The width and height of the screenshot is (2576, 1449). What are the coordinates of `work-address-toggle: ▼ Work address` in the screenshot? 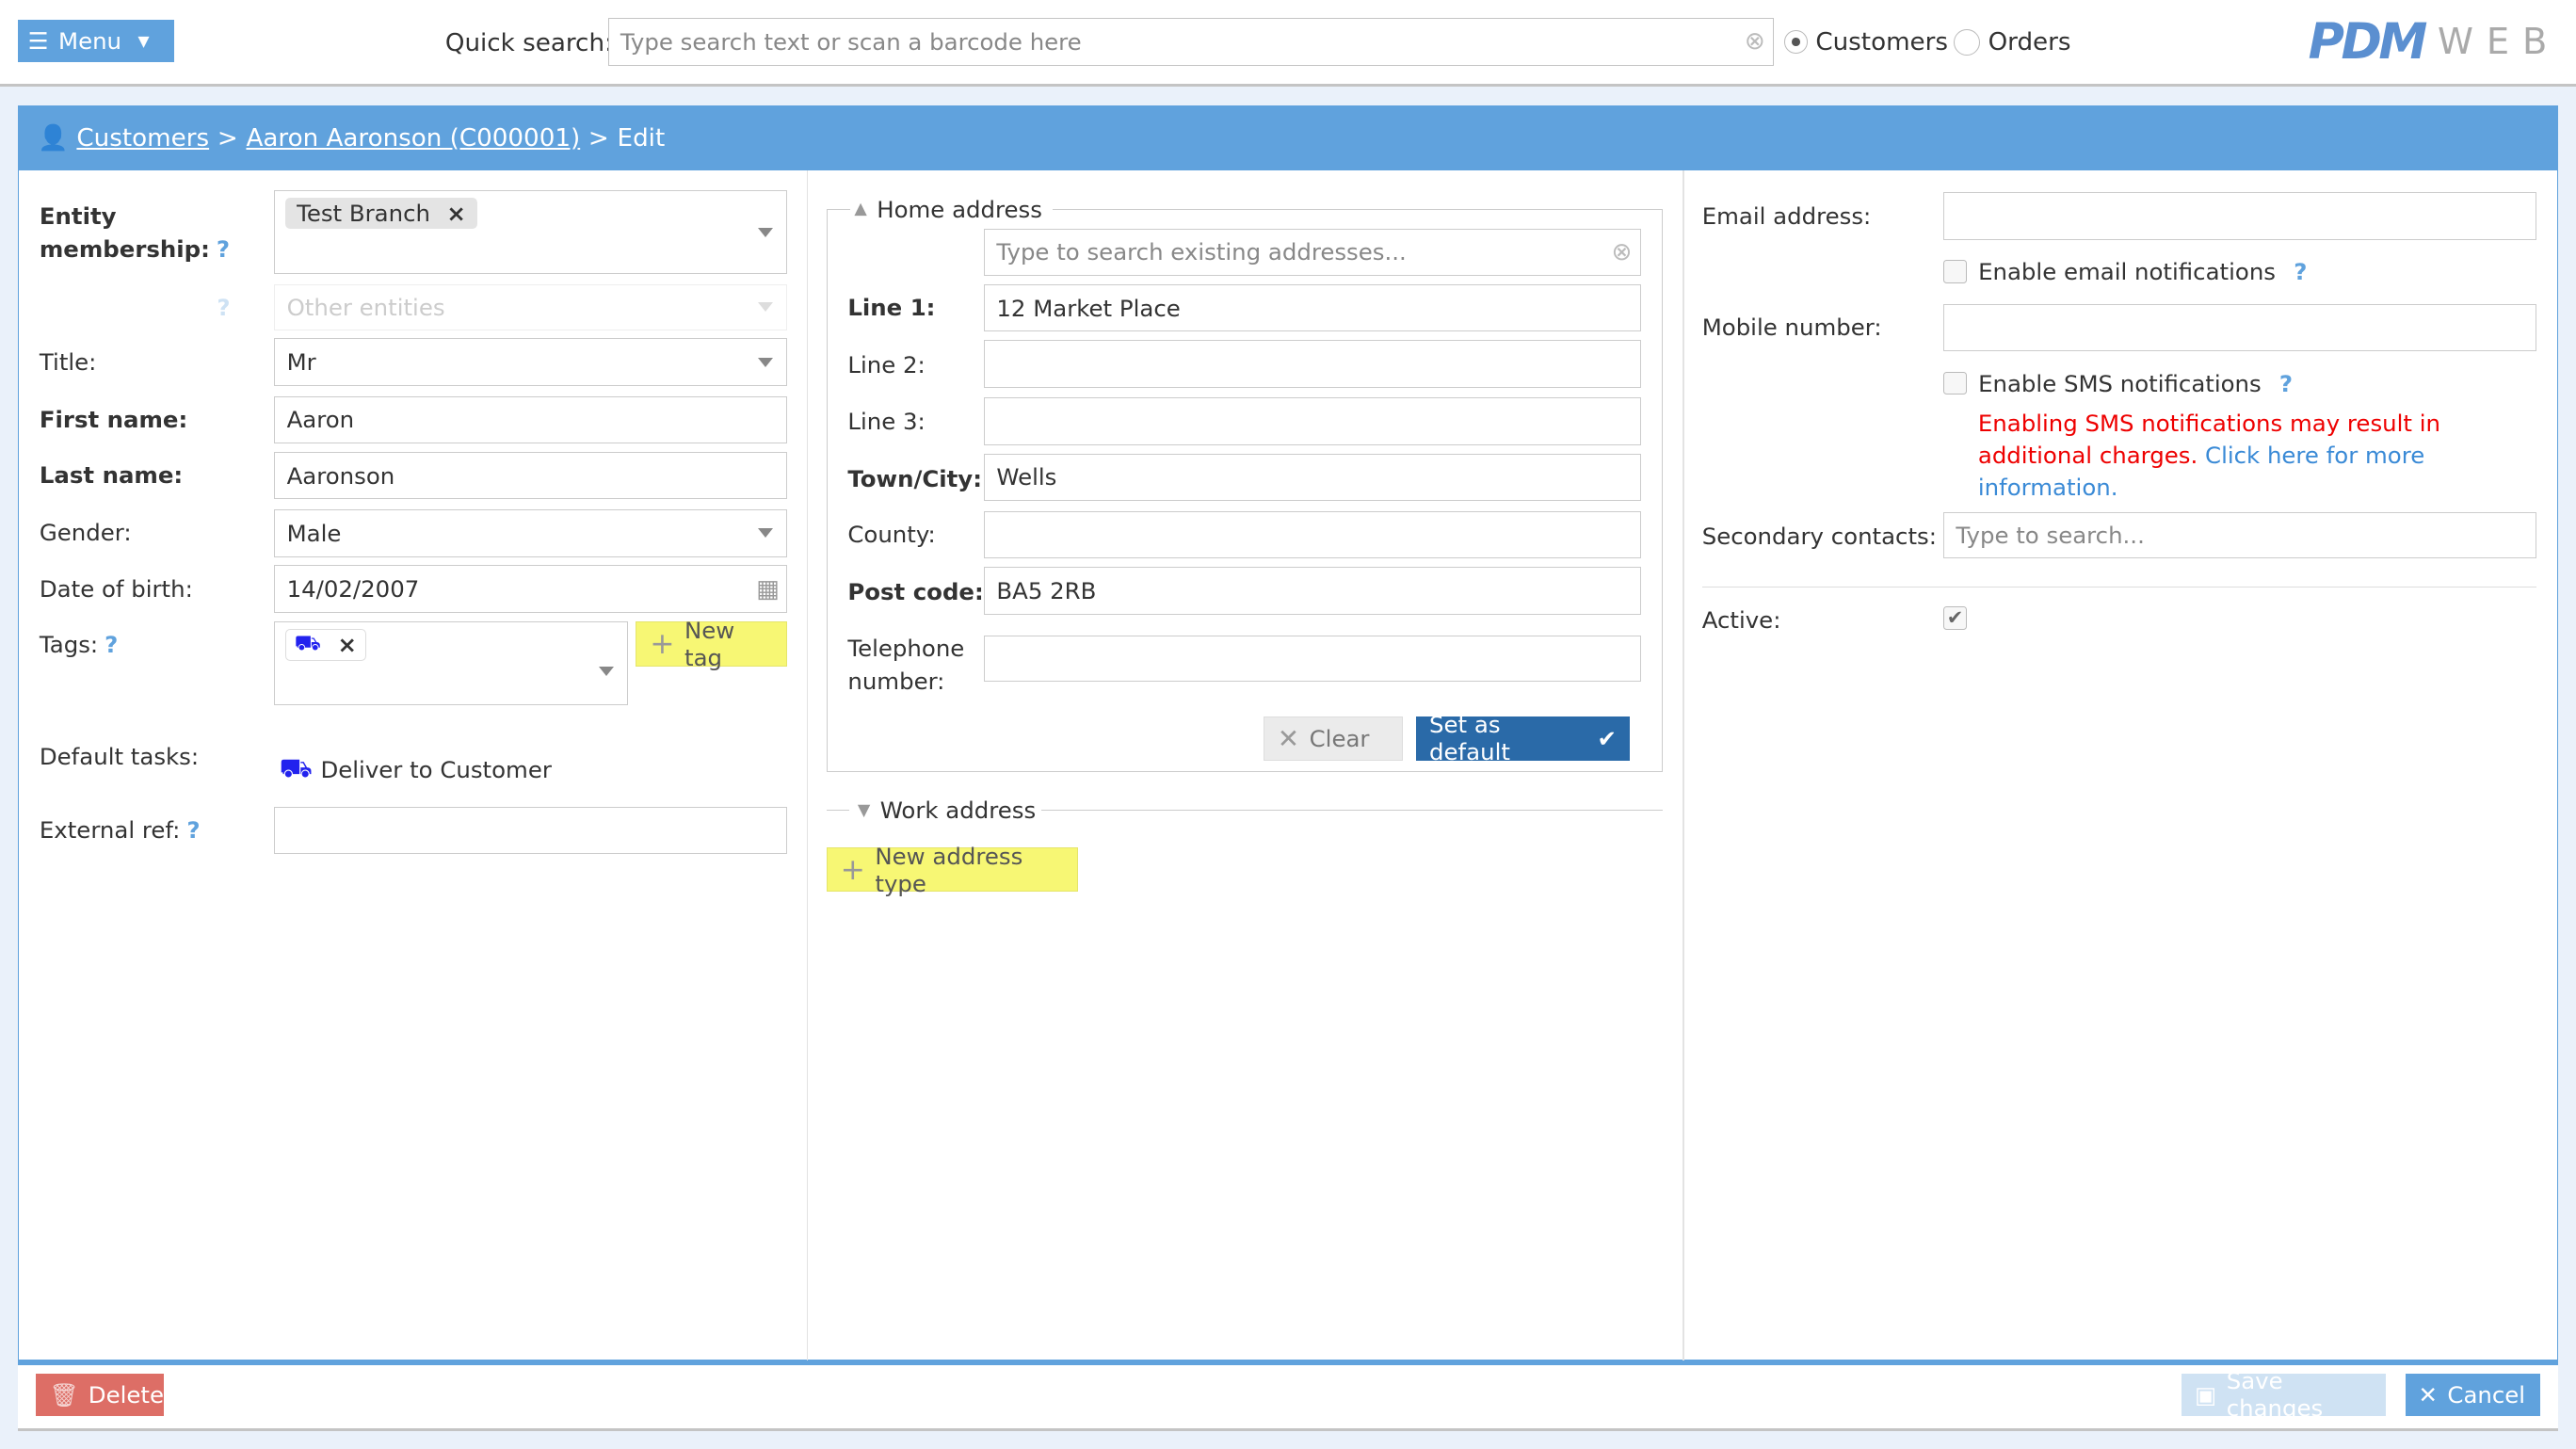 It's located at (947, 810).